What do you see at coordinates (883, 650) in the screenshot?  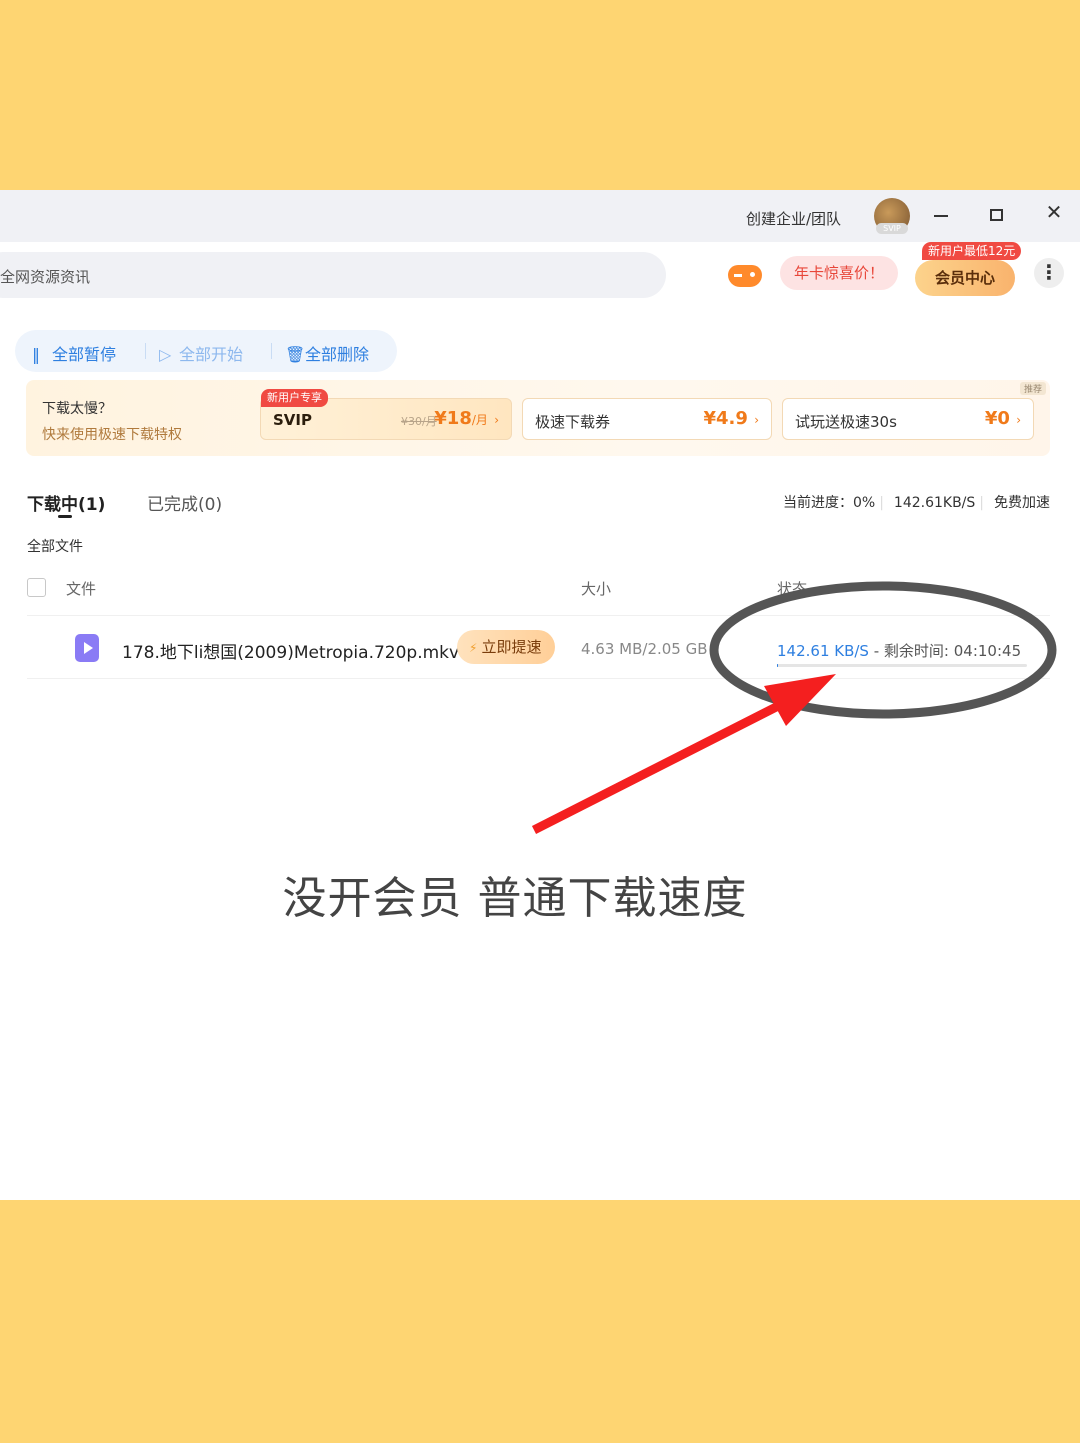 I see `highlight-circle` at bounding box center [883, 650].